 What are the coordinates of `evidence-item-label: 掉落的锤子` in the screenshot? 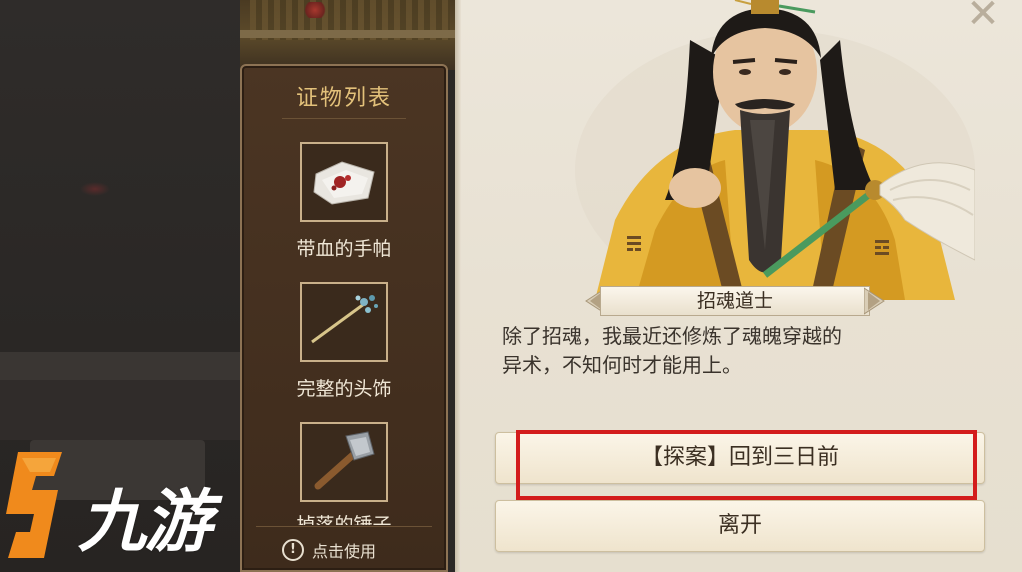 It's located at (344, 525).